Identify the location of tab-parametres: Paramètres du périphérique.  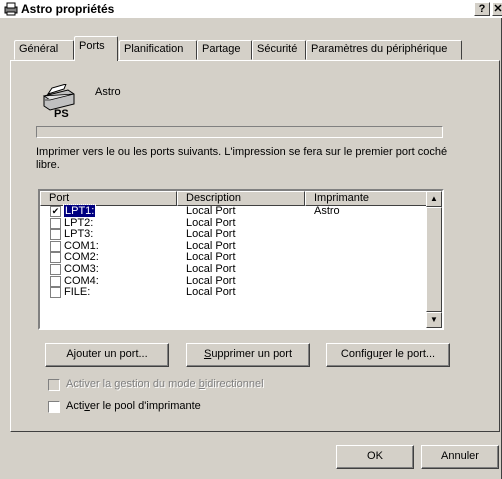
(384, 50).